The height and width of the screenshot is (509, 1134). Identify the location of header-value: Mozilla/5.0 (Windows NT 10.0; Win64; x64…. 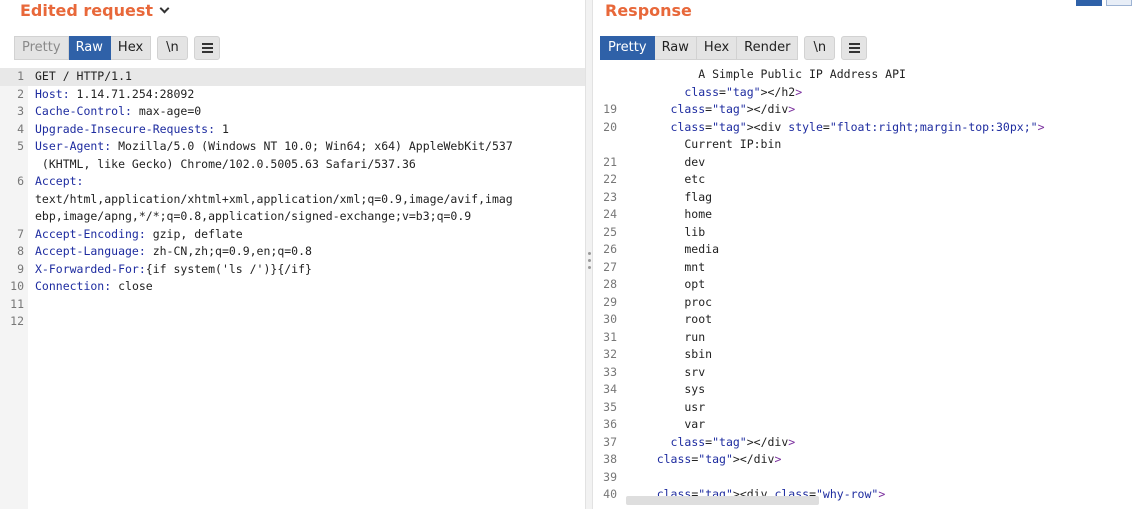
(312, 146).